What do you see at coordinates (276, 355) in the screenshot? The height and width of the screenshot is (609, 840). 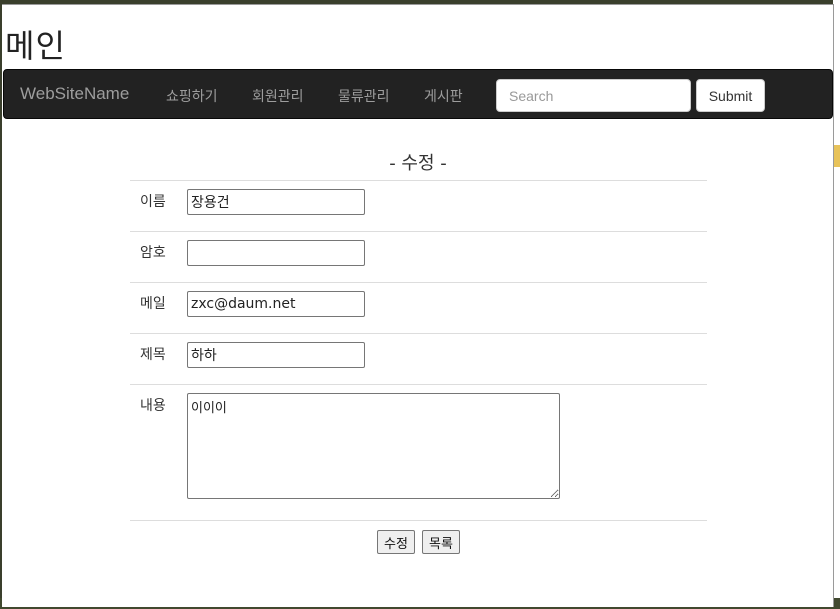 I see `subject-field` at bounding box center [276, 355].